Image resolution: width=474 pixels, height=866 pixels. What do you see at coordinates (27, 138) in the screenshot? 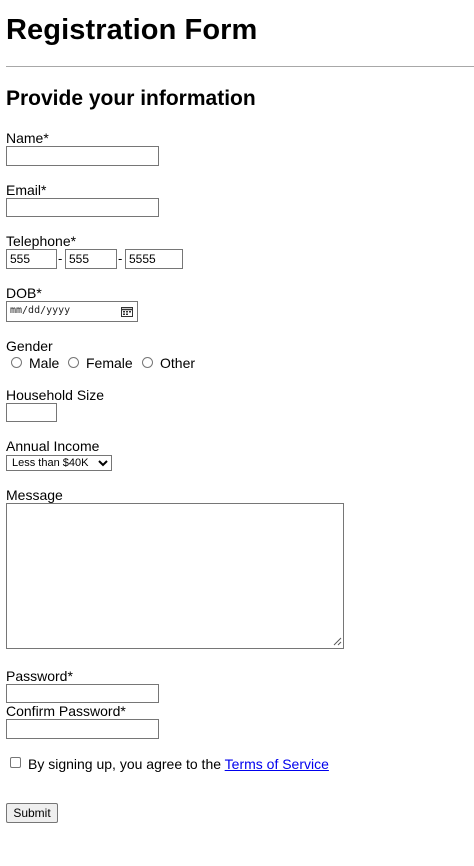
I see `name-label: Name*` at bounding box center [27, 138].